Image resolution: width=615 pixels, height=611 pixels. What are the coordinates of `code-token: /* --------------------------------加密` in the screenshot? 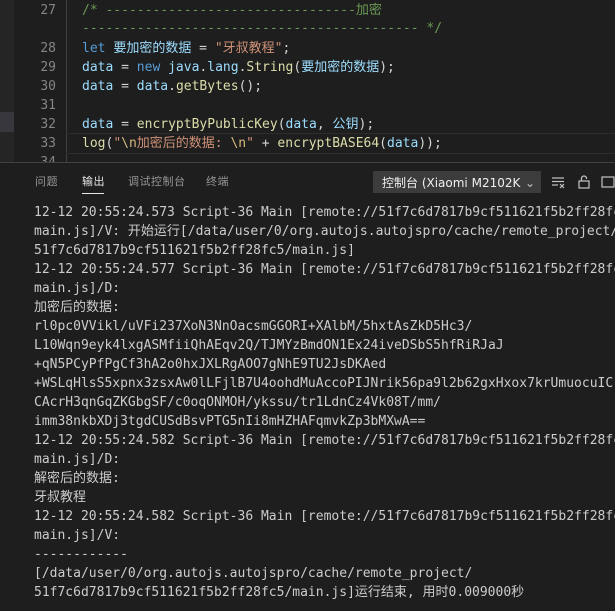 It's located at (232, 10).